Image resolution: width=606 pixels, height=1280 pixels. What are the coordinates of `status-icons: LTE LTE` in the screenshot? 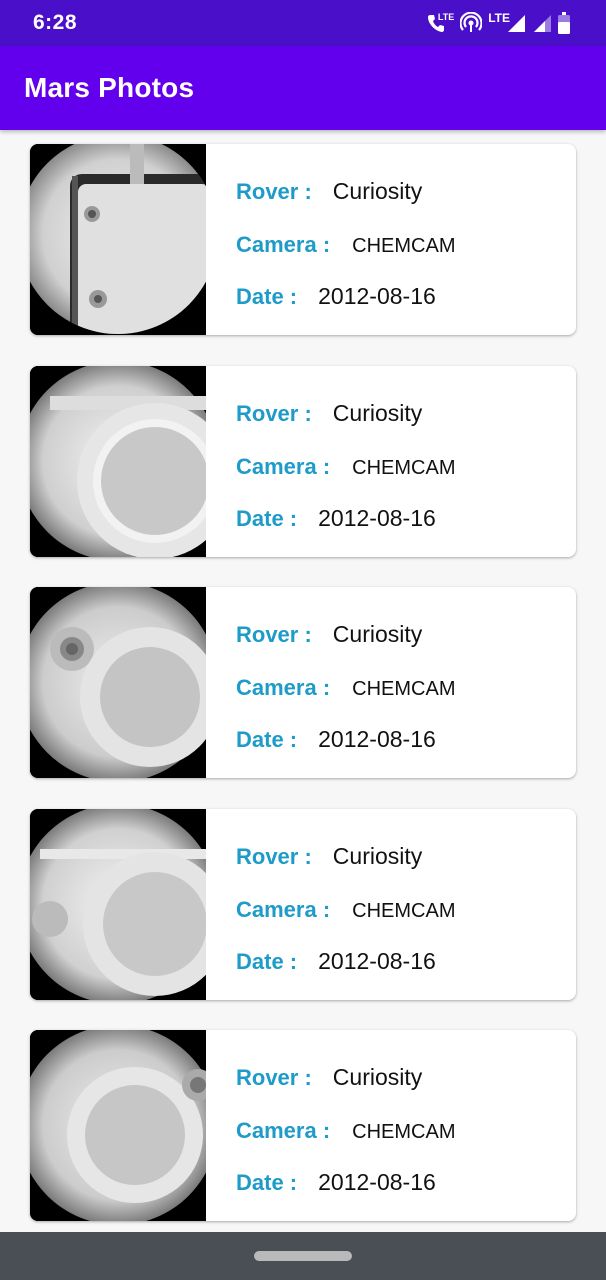 It's located at (498, 23).